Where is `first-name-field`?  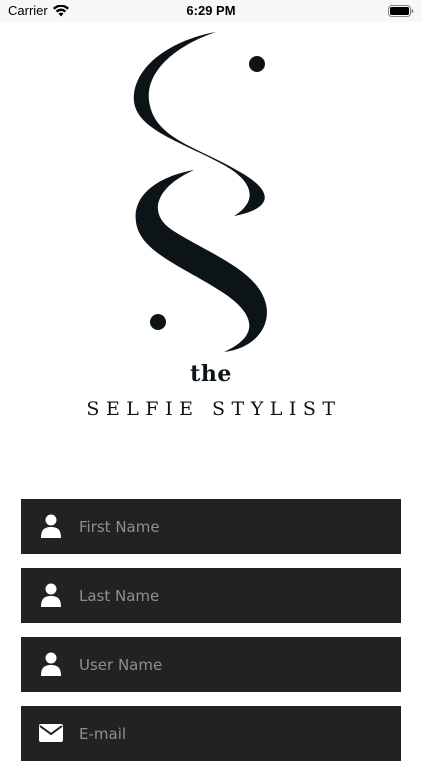 first-name-field is located at coordinates (211, 526).